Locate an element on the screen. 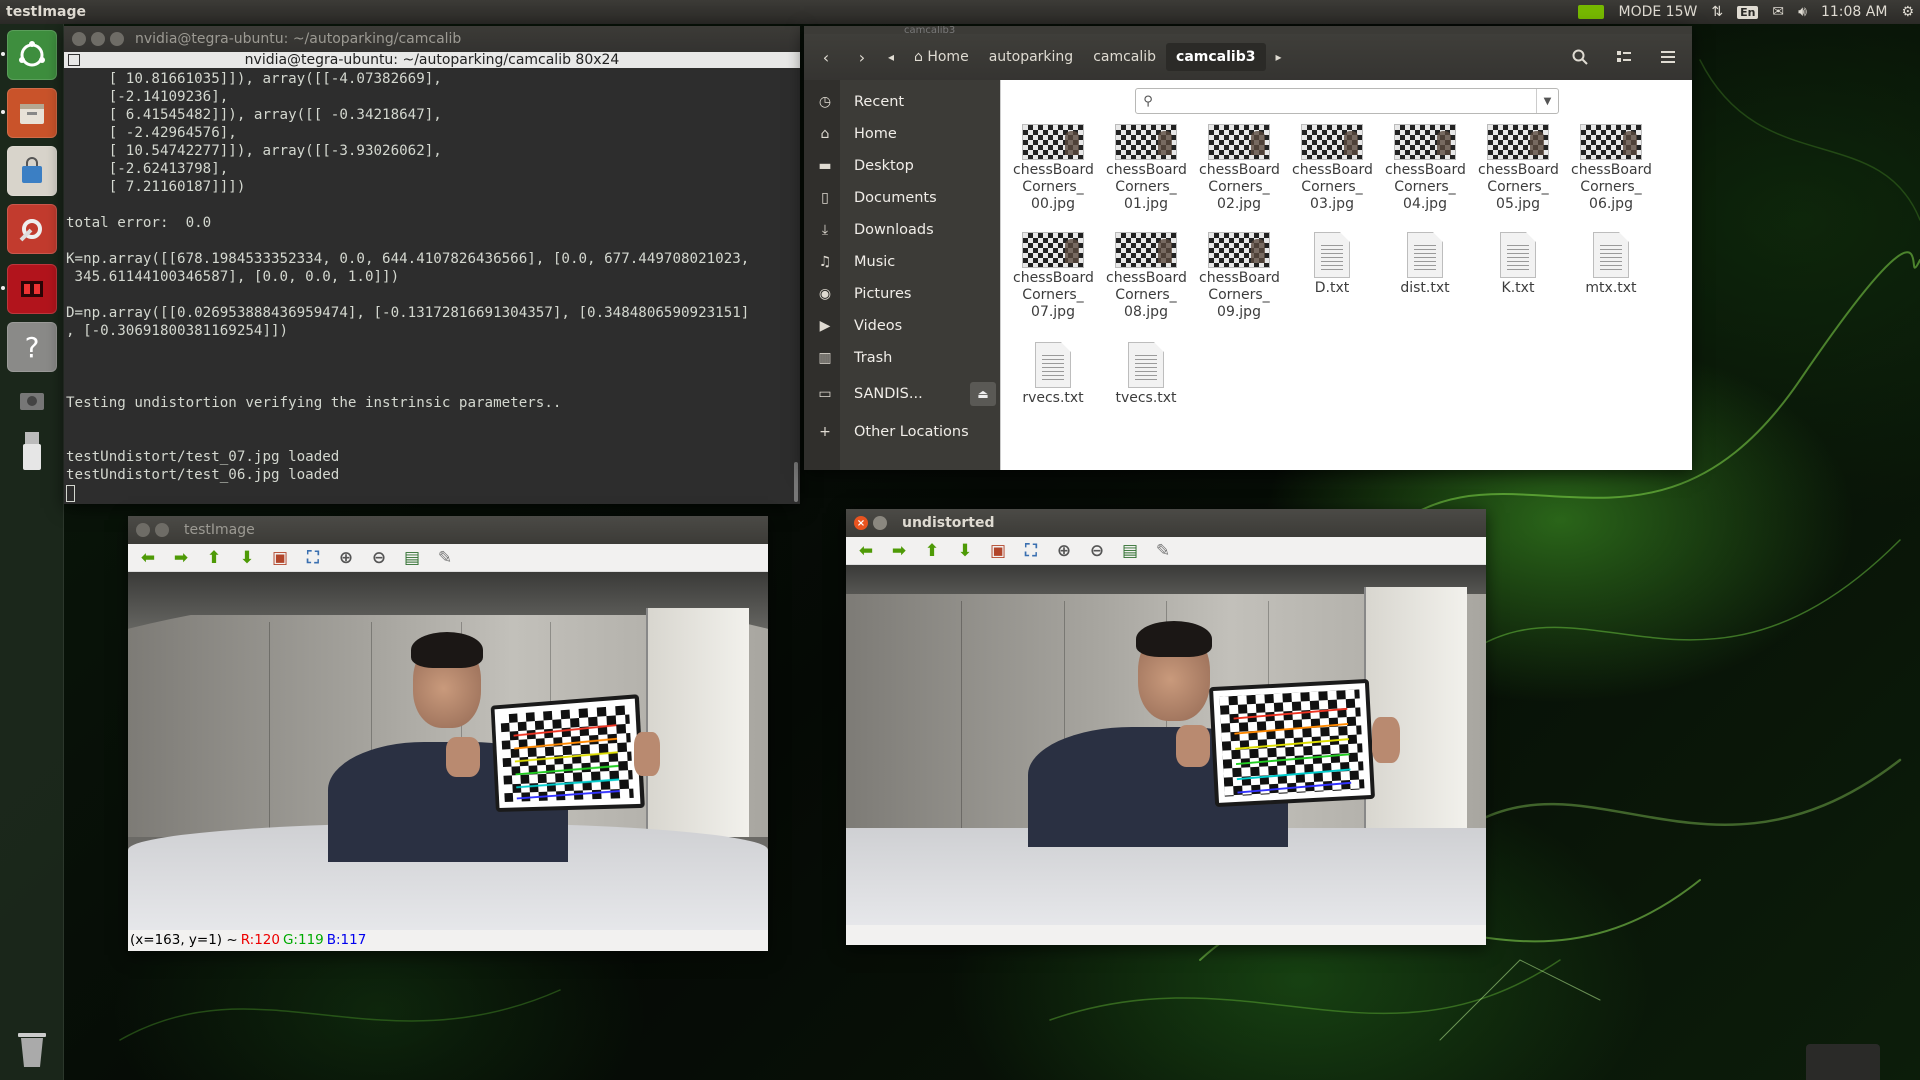 Image resolution: width=1920 pixels, height=1080 pixels. usb-drive-icon is located at coordinates (32, 451).